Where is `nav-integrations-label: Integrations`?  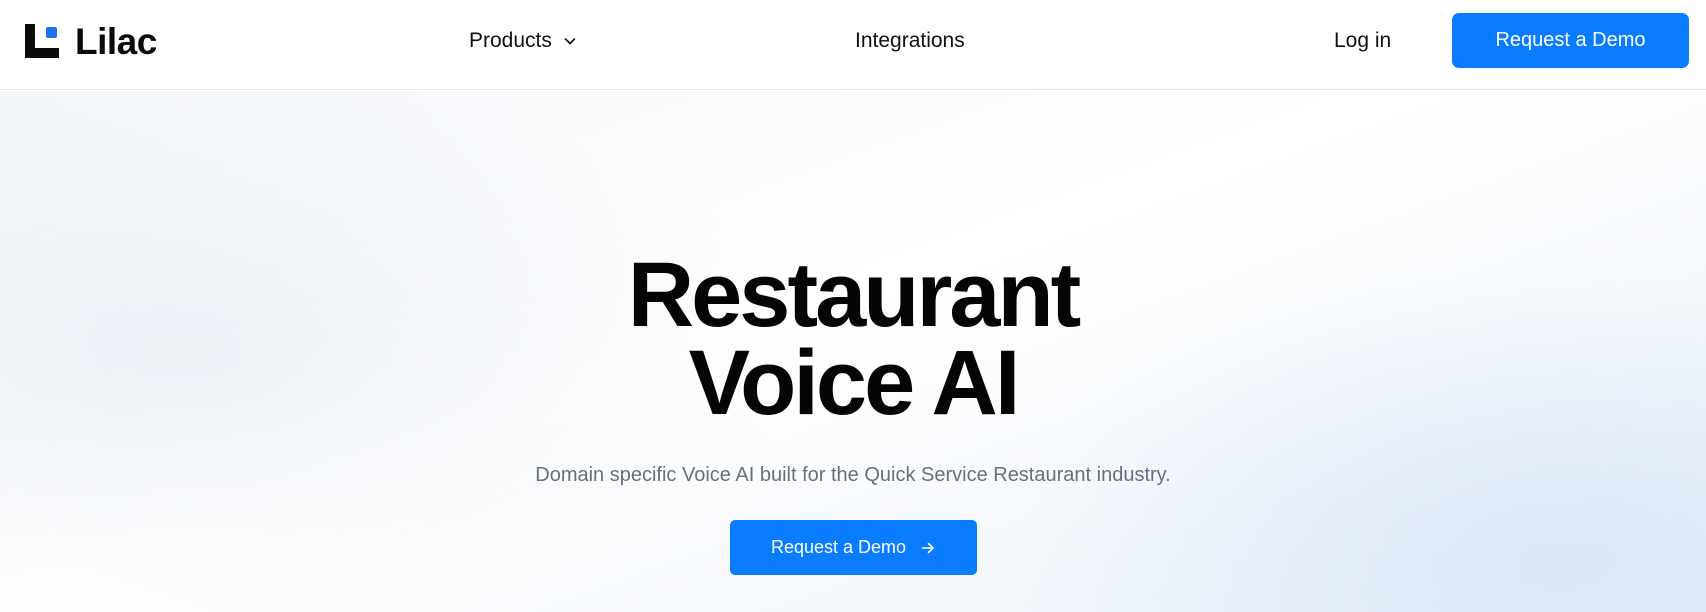 nav-integrations-label: Integrations is located at coordinates (910, 40).